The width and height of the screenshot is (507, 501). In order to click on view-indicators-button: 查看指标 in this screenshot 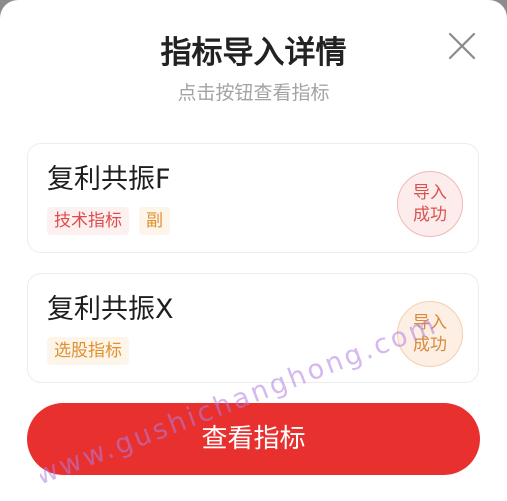, I will do `click(253, 439)`.